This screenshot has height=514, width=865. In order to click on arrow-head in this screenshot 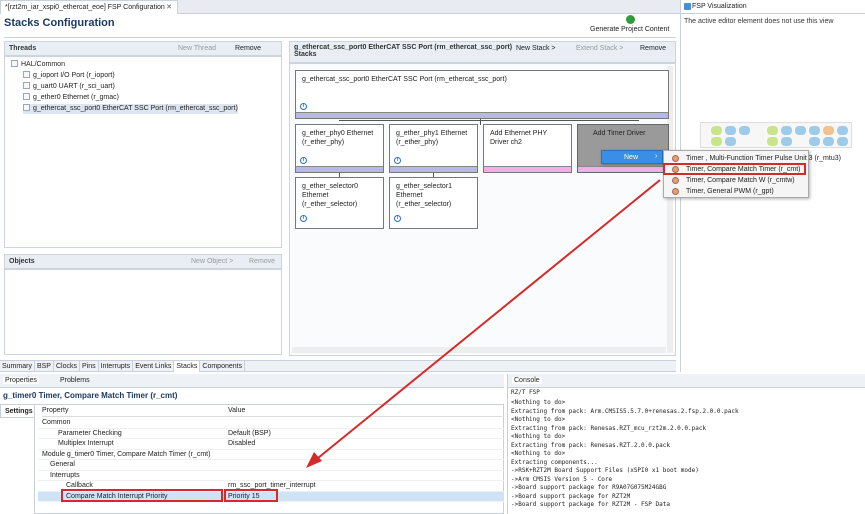, I will do `click(314, 460)`.